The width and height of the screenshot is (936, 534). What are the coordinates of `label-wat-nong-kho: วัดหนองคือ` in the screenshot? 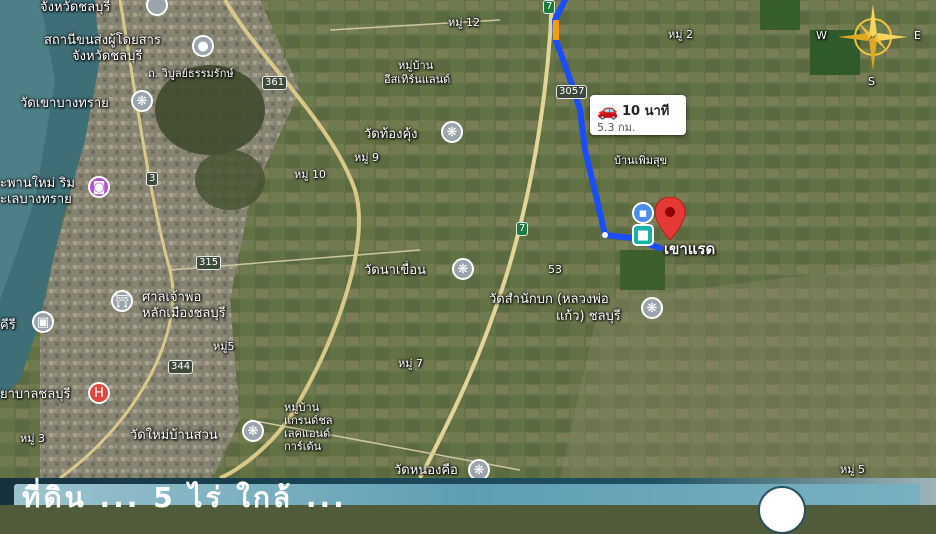 It's located at (426, 470).